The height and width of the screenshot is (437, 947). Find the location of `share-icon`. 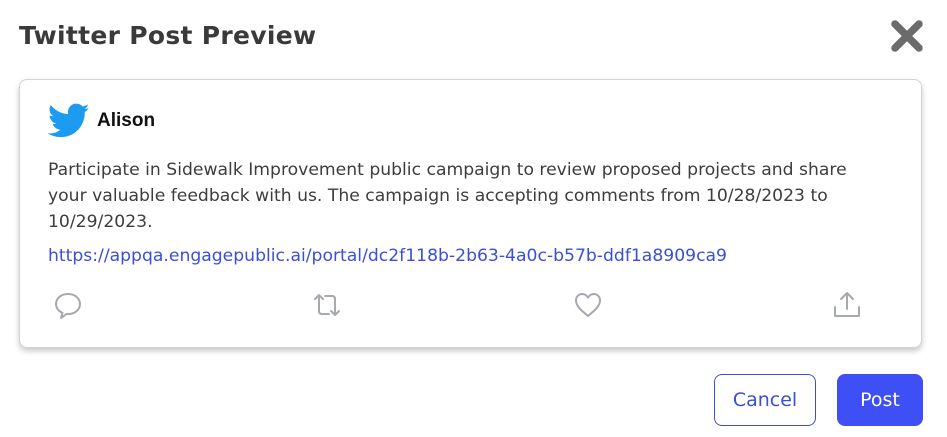

share-icon is located at coordinates (847, 305).